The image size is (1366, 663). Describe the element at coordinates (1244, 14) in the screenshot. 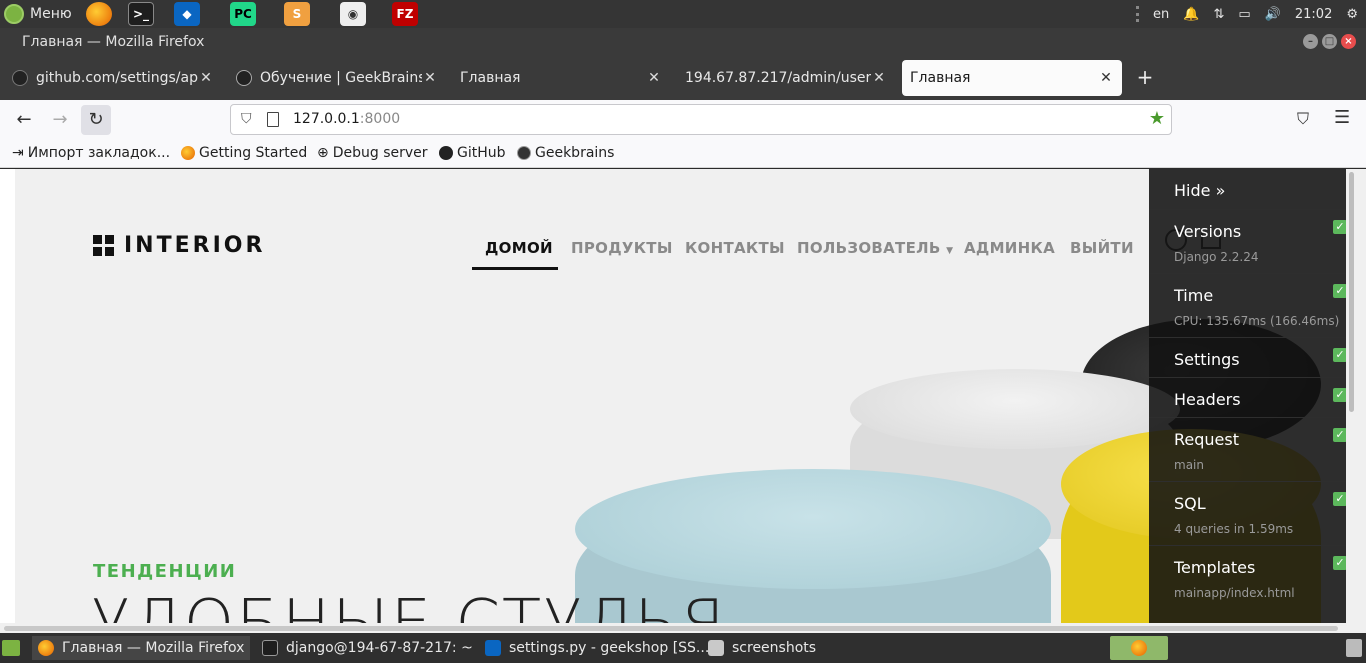

I see `battery-icon: ▭` at that location.